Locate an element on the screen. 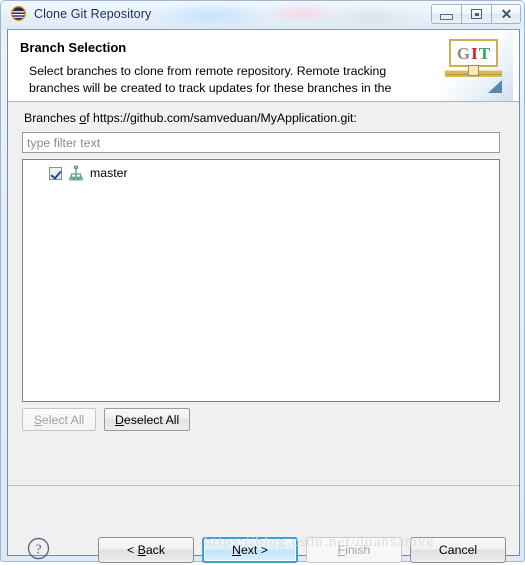  select-all-button: Select All is located at coordinates (59, 419).